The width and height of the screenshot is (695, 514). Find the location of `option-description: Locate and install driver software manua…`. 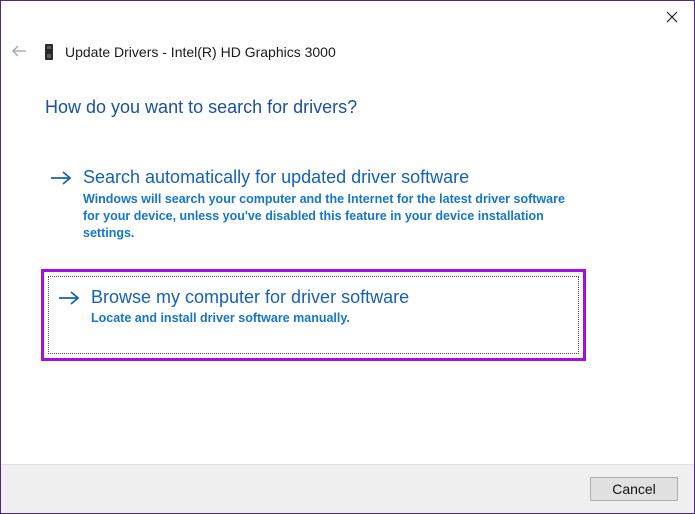

option-description: Locate and install driver software manua… is located at coordinates (220, 318).